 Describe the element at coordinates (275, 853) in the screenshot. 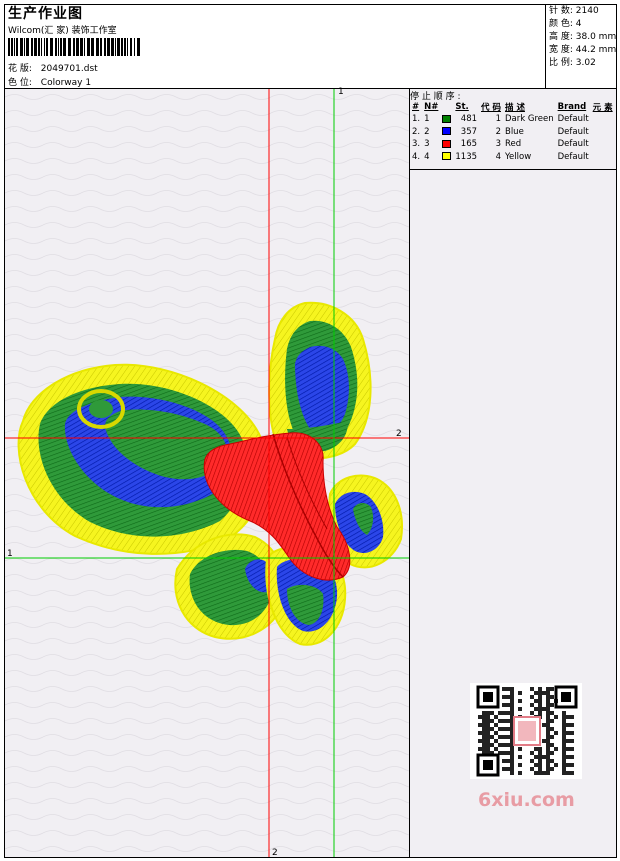

I see `axis-label-red-vertical: 2` at that location.